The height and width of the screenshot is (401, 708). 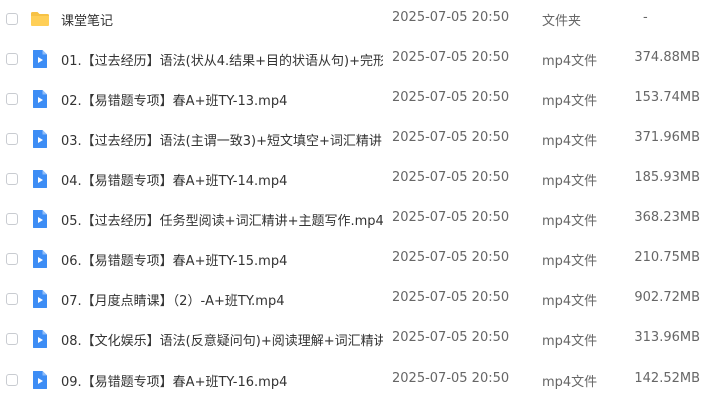 I want to click on file-size: 142.52MB, so click(x=667, y=378).